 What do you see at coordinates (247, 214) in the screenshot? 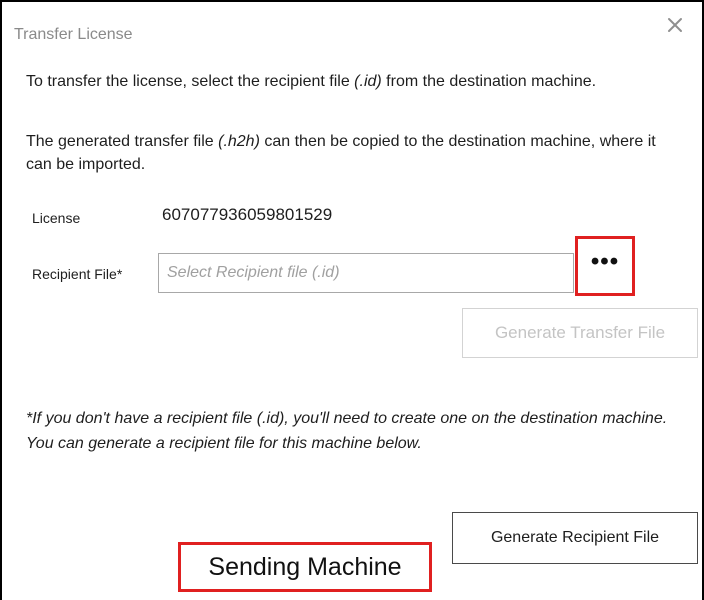
I see `license-value: 607077936059801529` at bounding box center [247, 214].